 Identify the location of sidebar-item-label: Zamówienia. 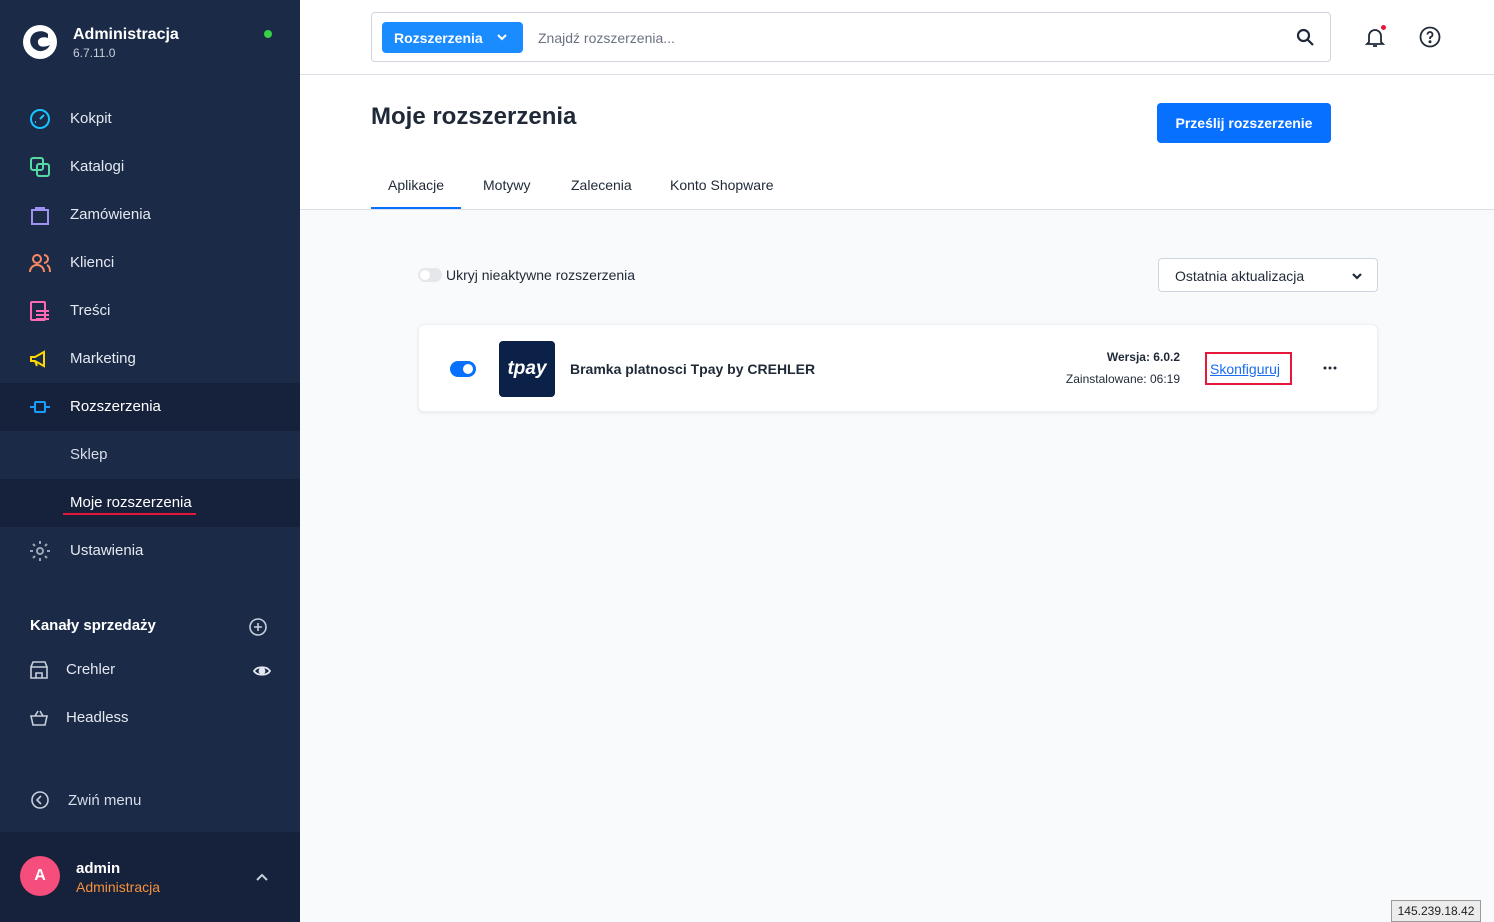
(110, 214).